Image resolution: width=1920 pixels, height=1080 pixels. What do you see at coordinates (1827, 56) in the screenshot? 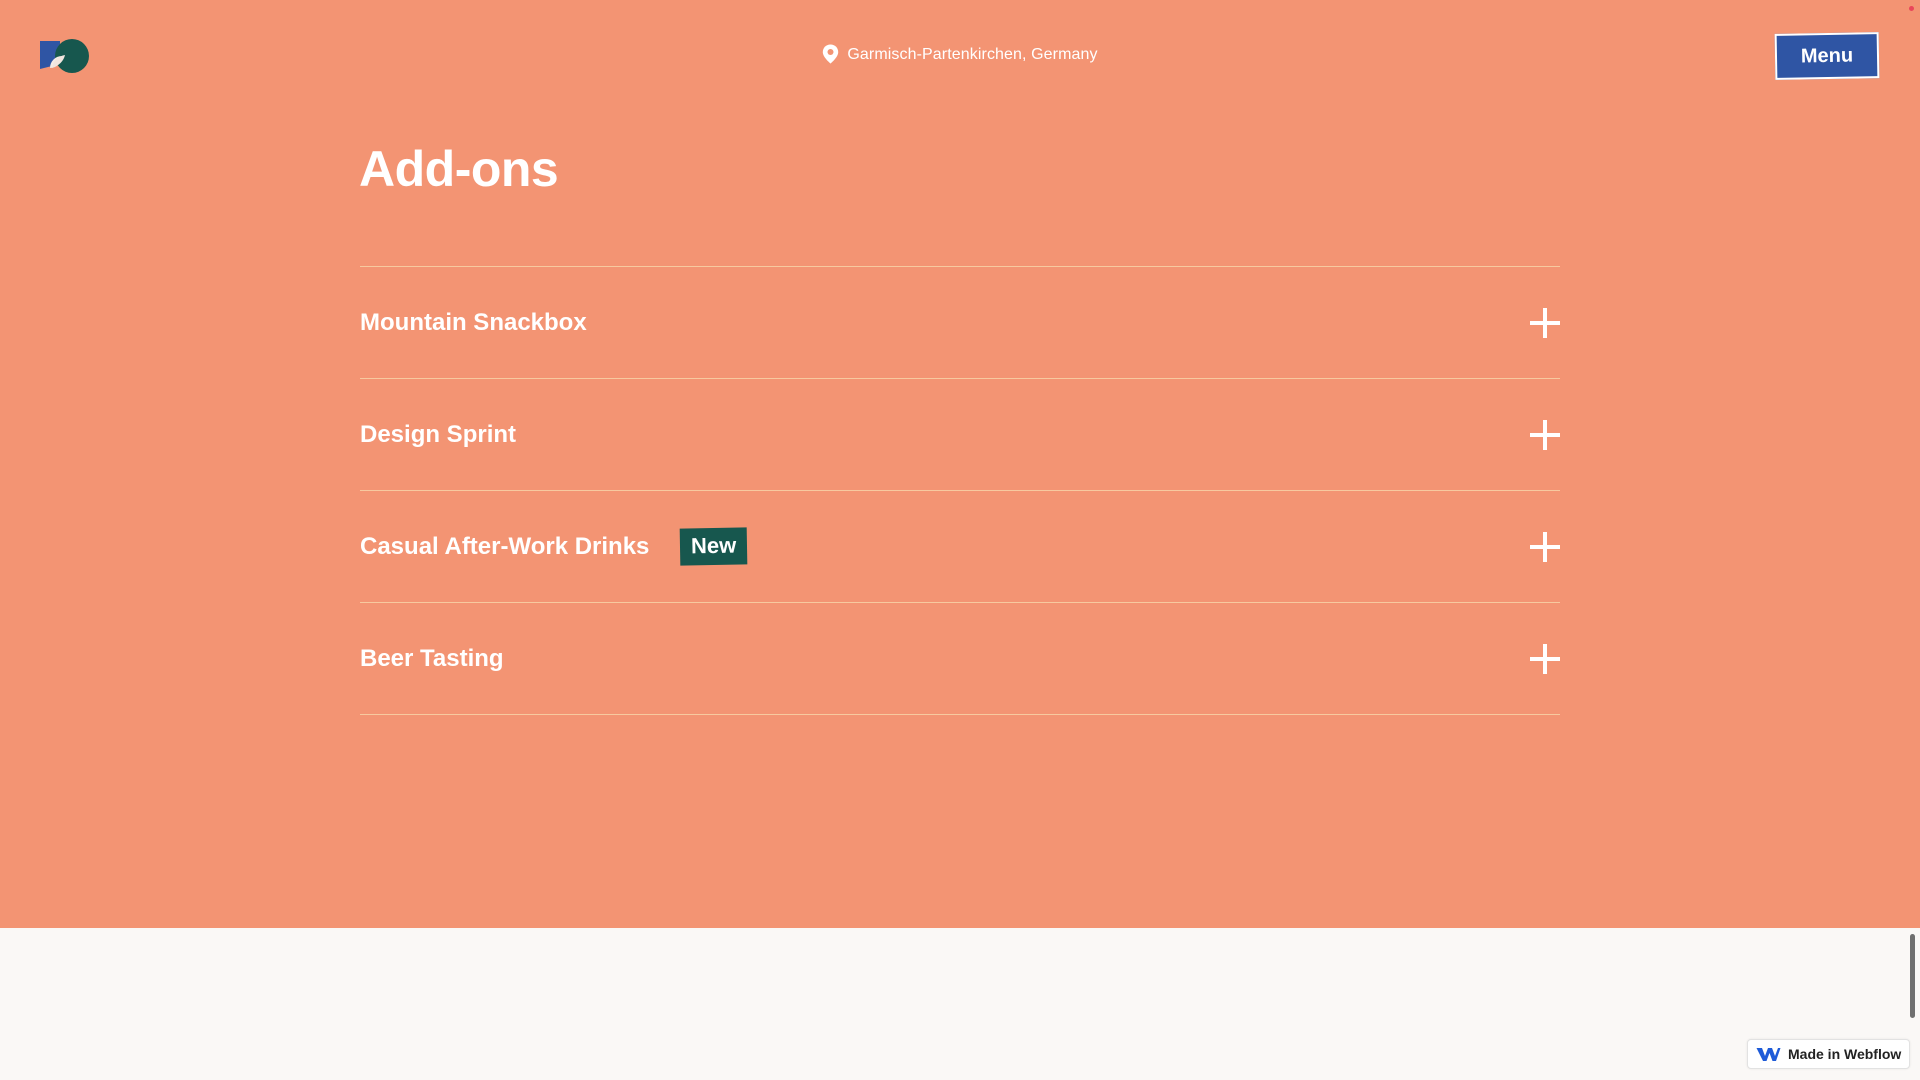
I see `menu-button: Menu` at bounding box center [1827, 56].